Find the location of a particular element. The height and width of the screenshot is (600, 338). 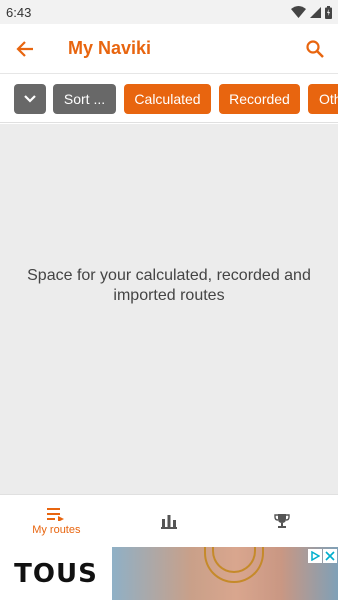

chevron-down-icon is located at coordinates (30, 99).